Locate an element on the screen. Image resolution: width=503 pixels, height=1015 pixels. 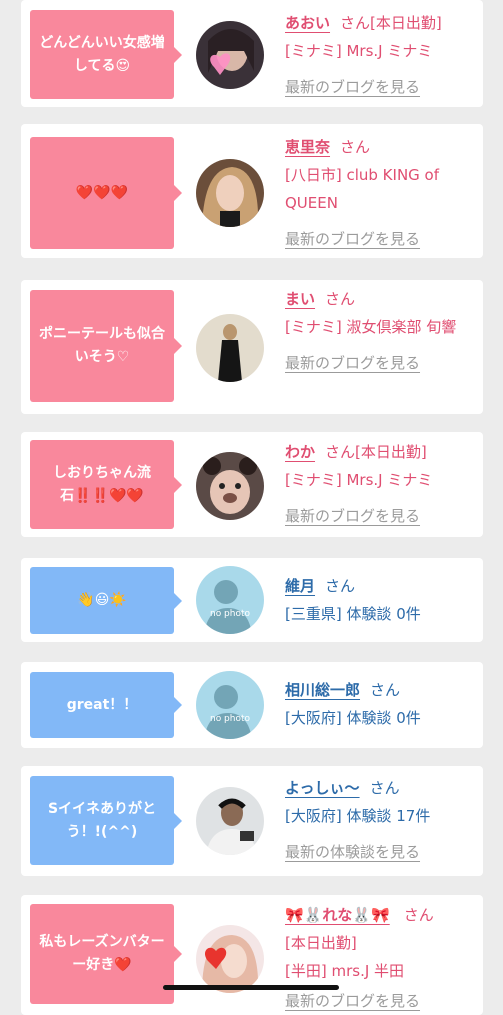
user-name-link: 恵里奈 is located at coordinates (307, 147).